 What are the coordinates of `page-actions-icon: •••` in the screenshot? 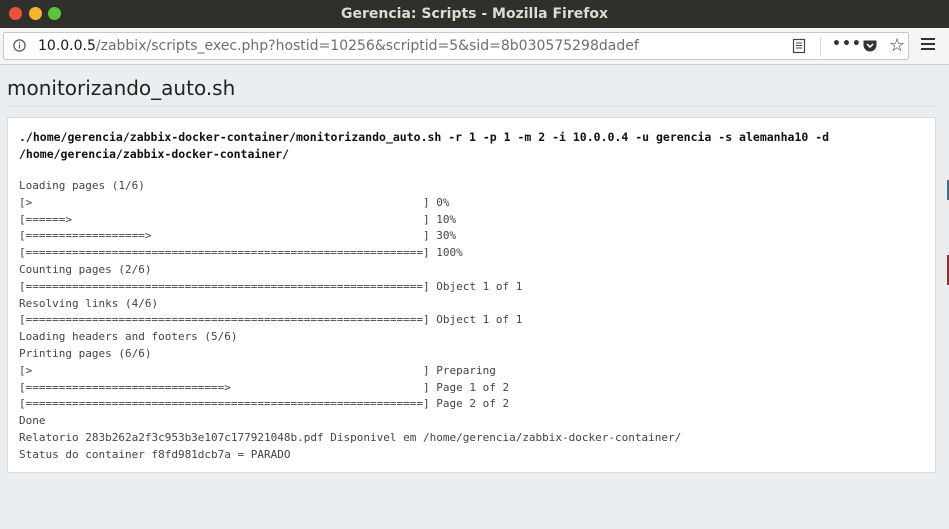 It's located at (847, 44).